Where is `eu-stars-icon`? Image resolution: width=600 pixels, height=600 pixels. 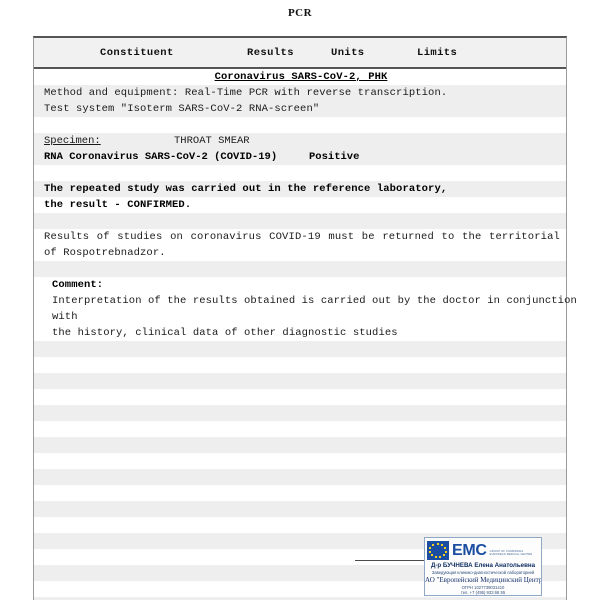 eu-stars-icon is located at coordinates (438, 550).